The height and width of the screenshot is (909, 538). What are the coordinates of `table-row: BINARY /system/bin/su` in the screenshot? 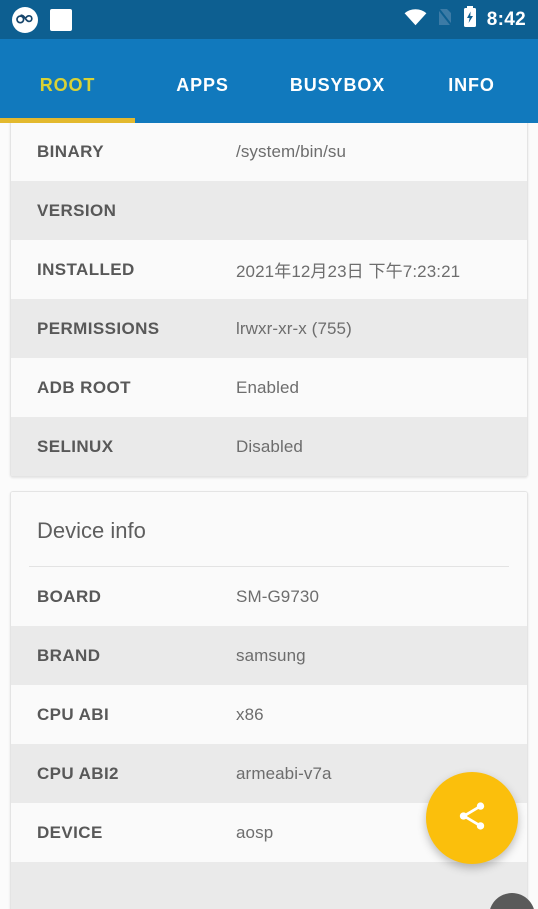 It's located at (269, 152).